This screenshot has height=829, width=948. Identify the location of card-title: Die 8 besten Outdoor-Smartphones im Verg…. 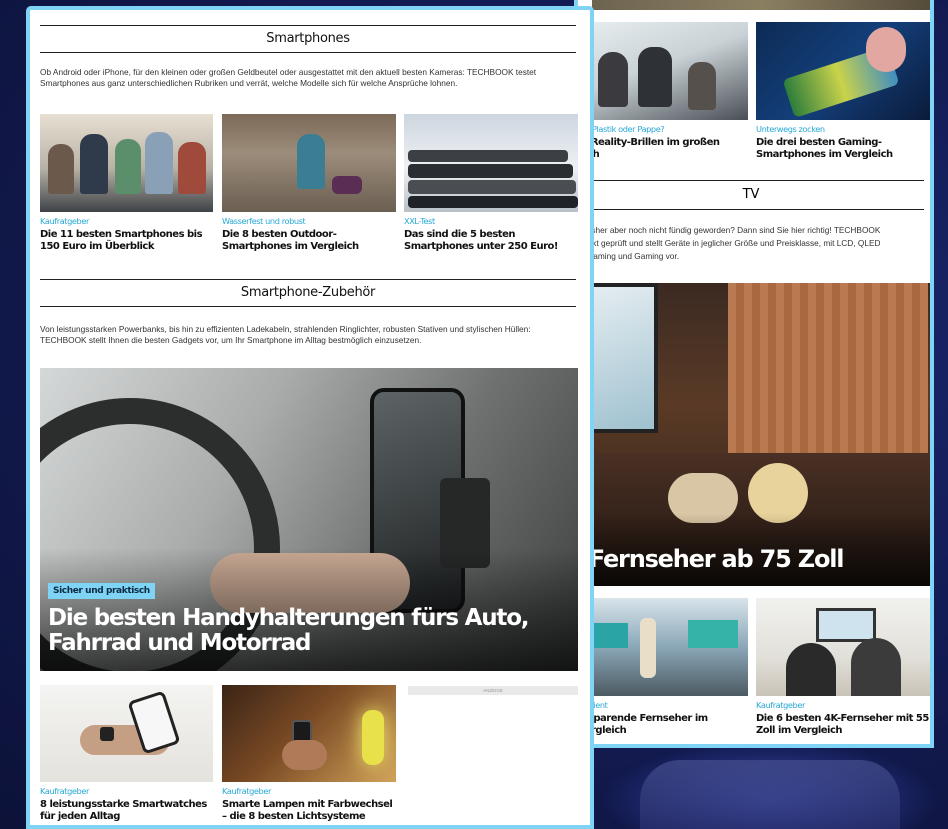
(310, 240).